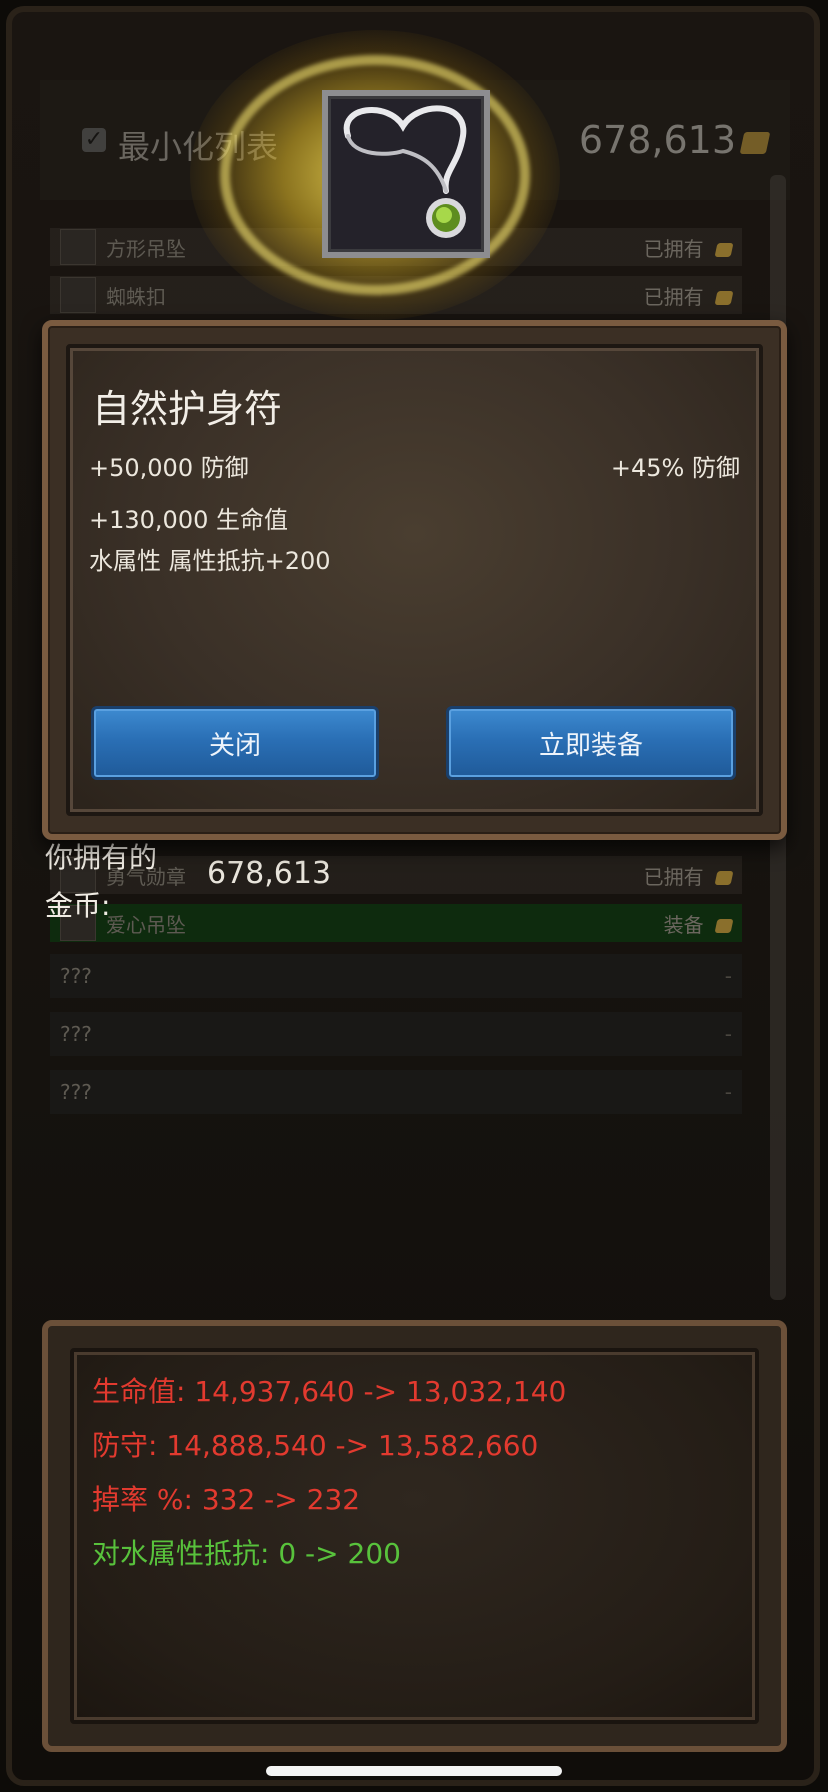 The width and height of the screenshot is (828, 1792). I want to click on your-gold-label-line2: 金币:, so click(78, 905).